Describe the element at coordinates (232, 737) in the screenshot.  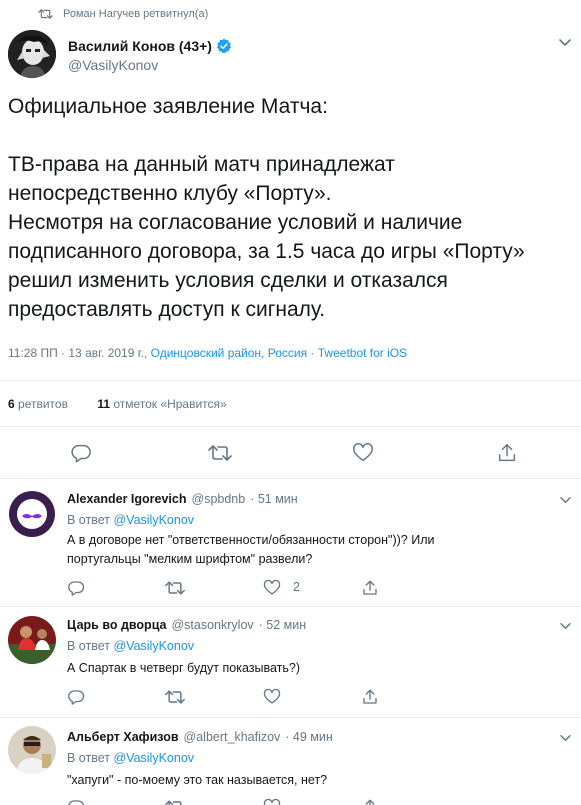
I see `reply-author-handle: @albert_khafizov` at that location.